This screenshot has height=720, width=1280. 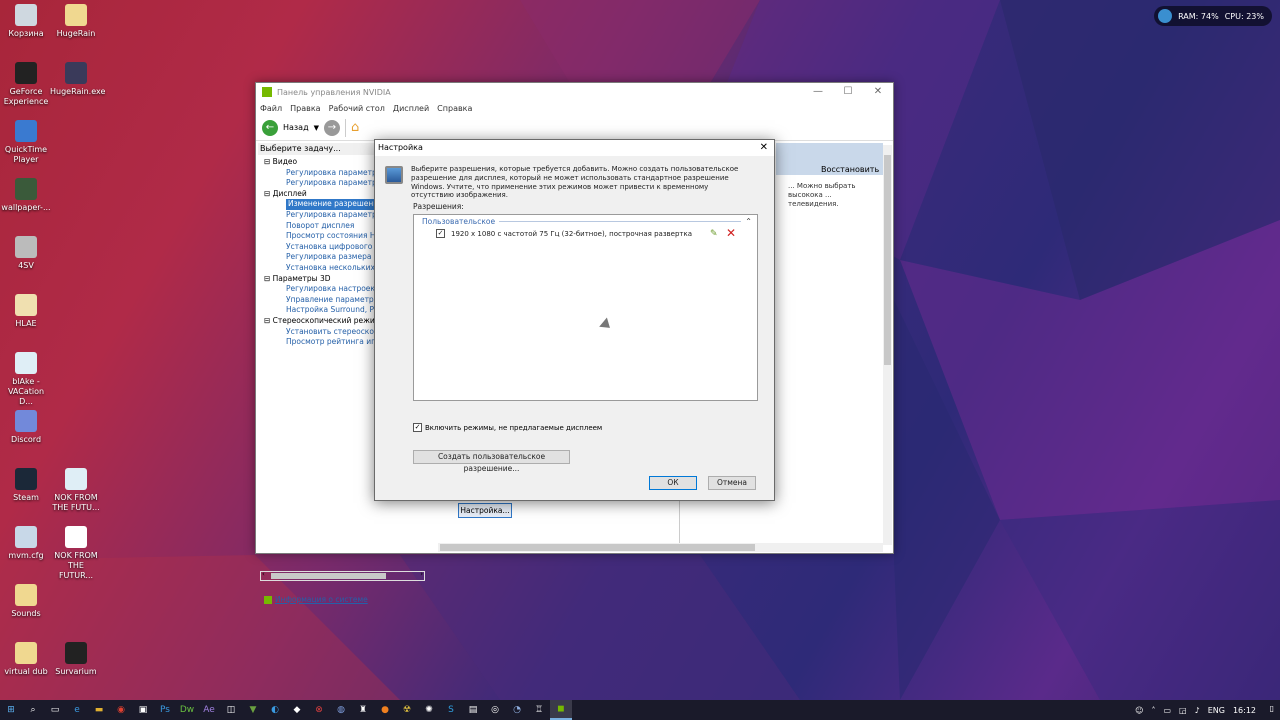 What do you see at coordinates (385, 710) in the screenshot?
I see `app-icon: ●` at bounding box center [385, 710].